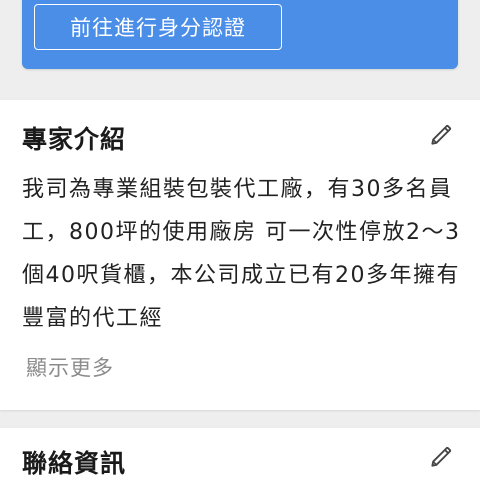  I want to click on identity-verification-card: 前往進行身分認證, so click(240, 34).